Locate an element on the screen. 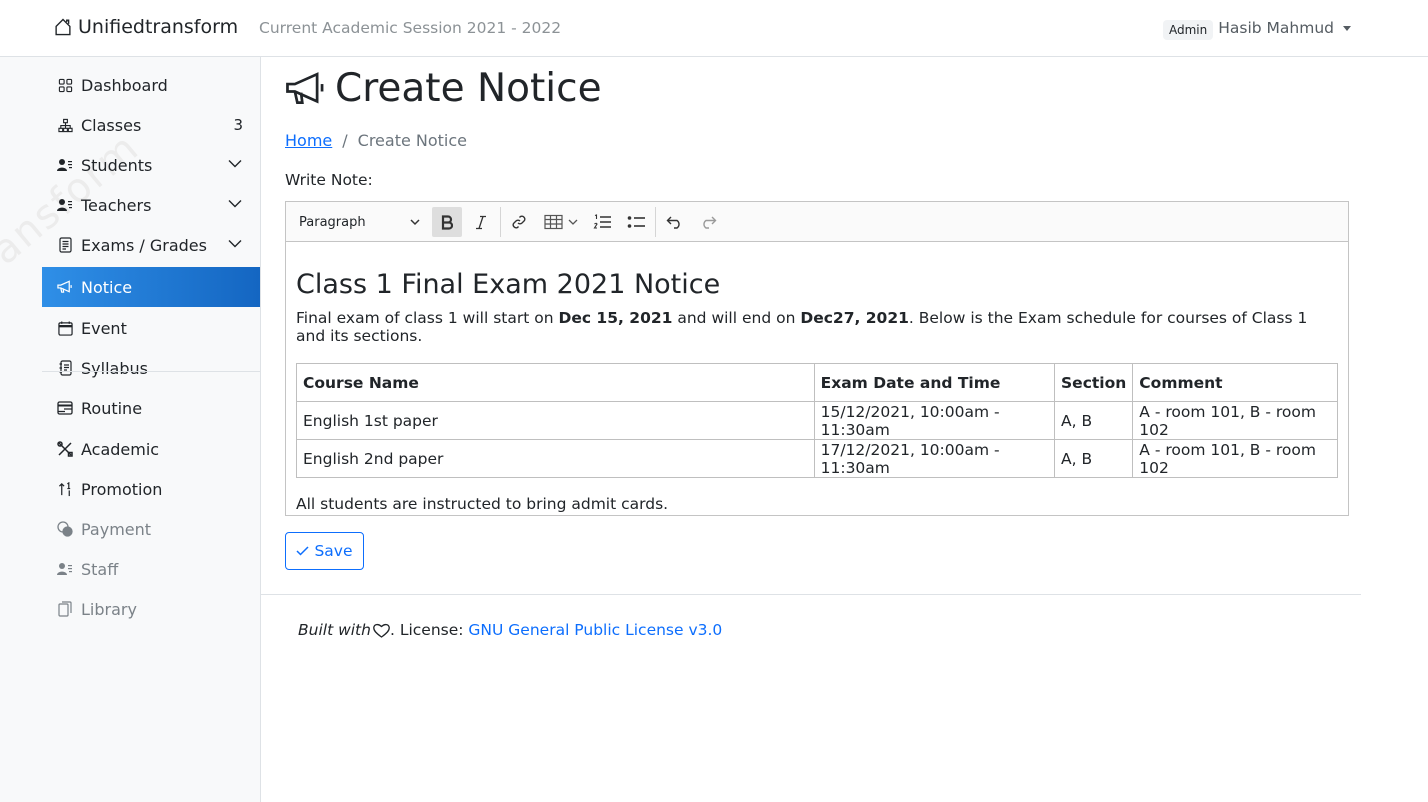 Image resolution: width=1428 pixels, height=802 pixels. house-icon is located at coordinates (63, 27).